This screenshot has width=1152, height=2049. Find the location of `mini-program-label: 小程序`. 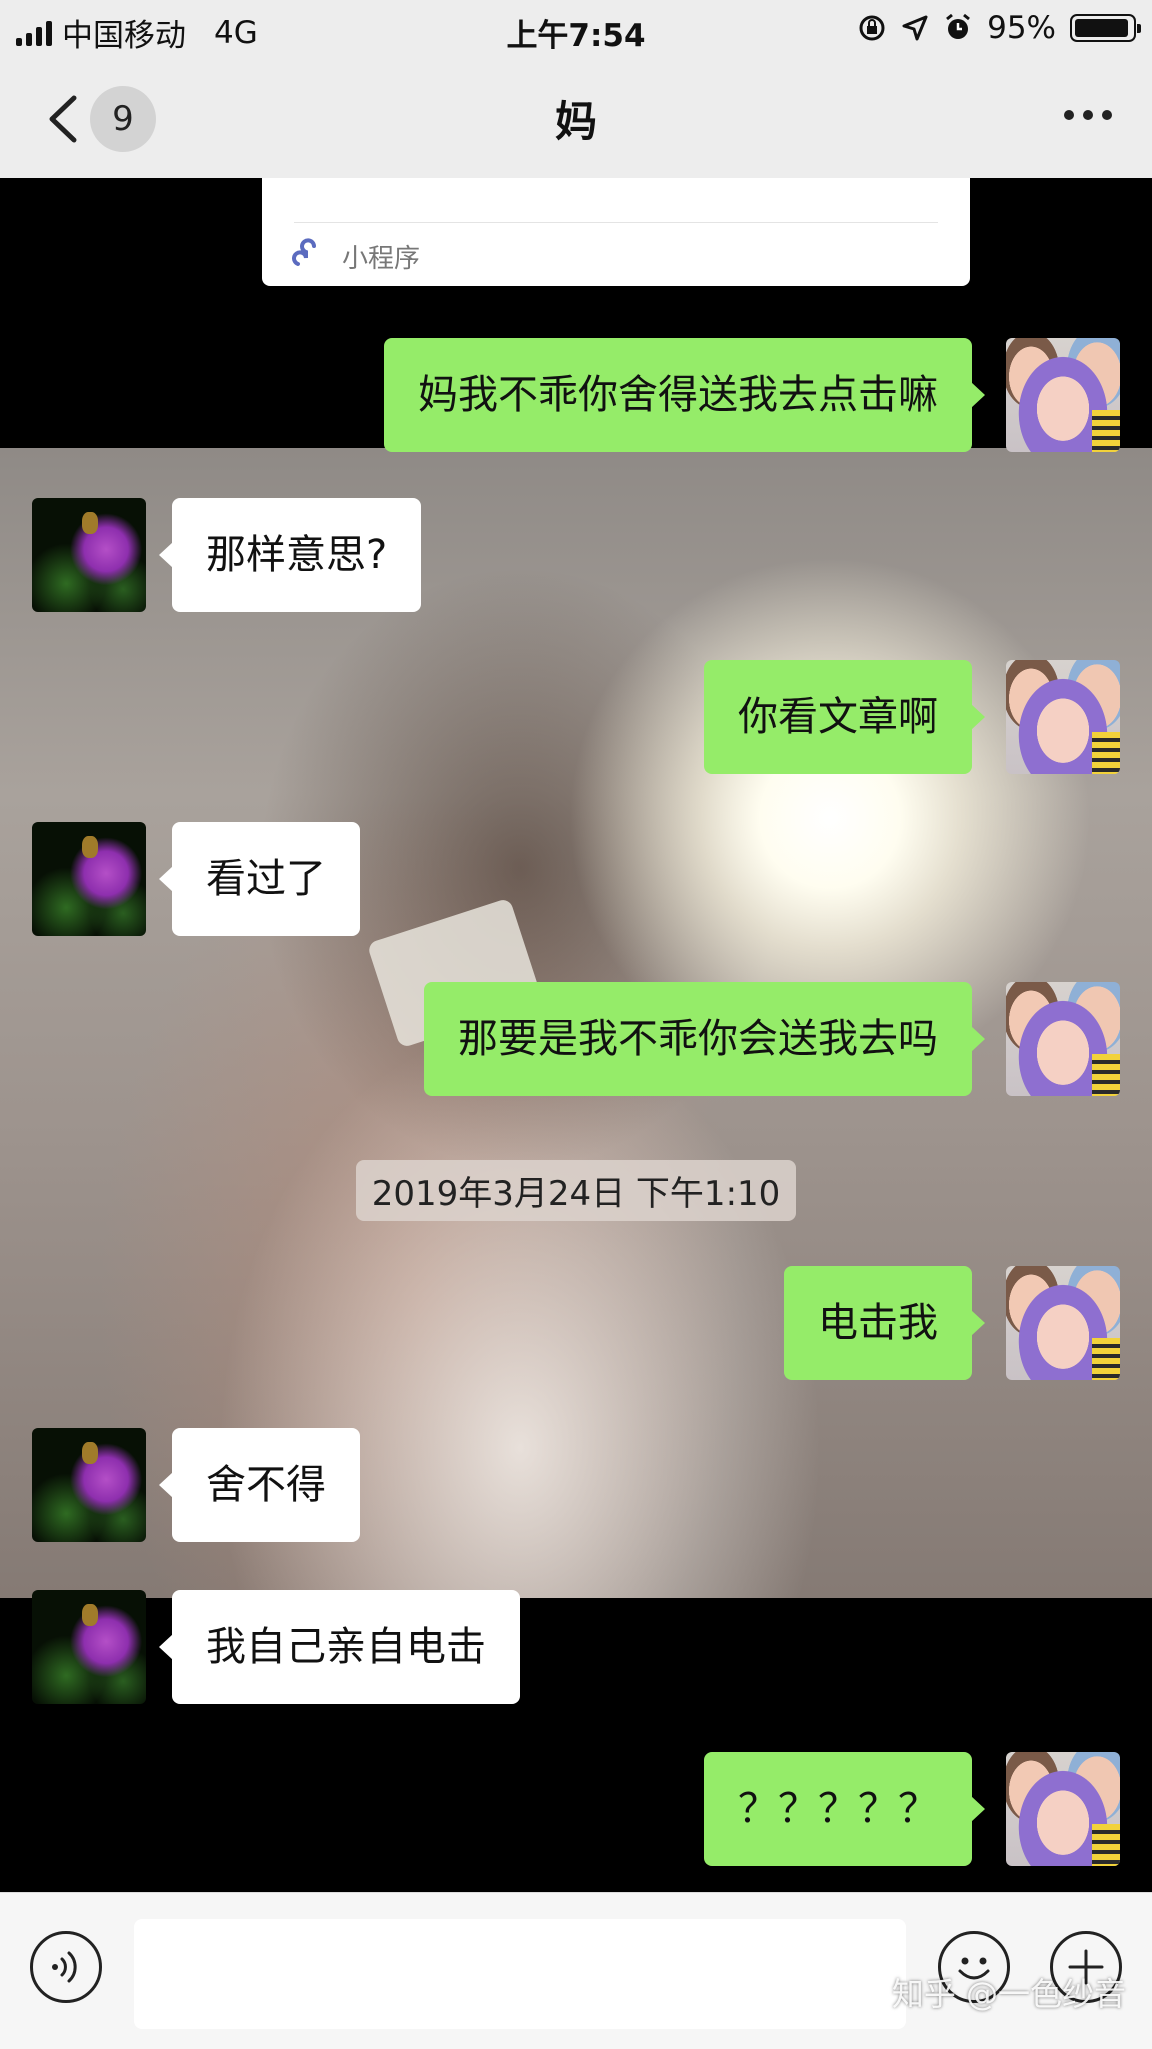

mini-program-label: 小程序 is located at coordinates (381, 259).